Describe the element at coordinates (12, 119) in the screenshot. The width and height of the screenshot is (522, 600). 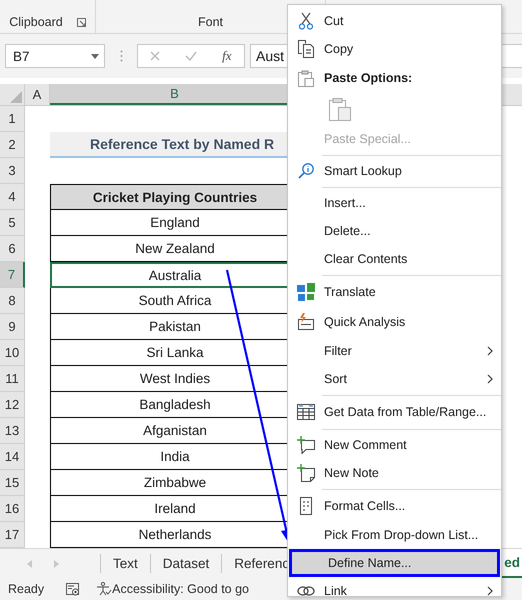
I see `row-header: 1` at that location.